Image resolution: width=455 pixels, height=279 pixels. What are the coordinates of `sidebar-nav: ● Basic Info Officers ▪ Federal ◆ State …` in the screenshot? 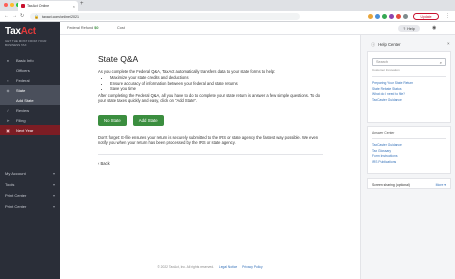 It's located at (30, 95).